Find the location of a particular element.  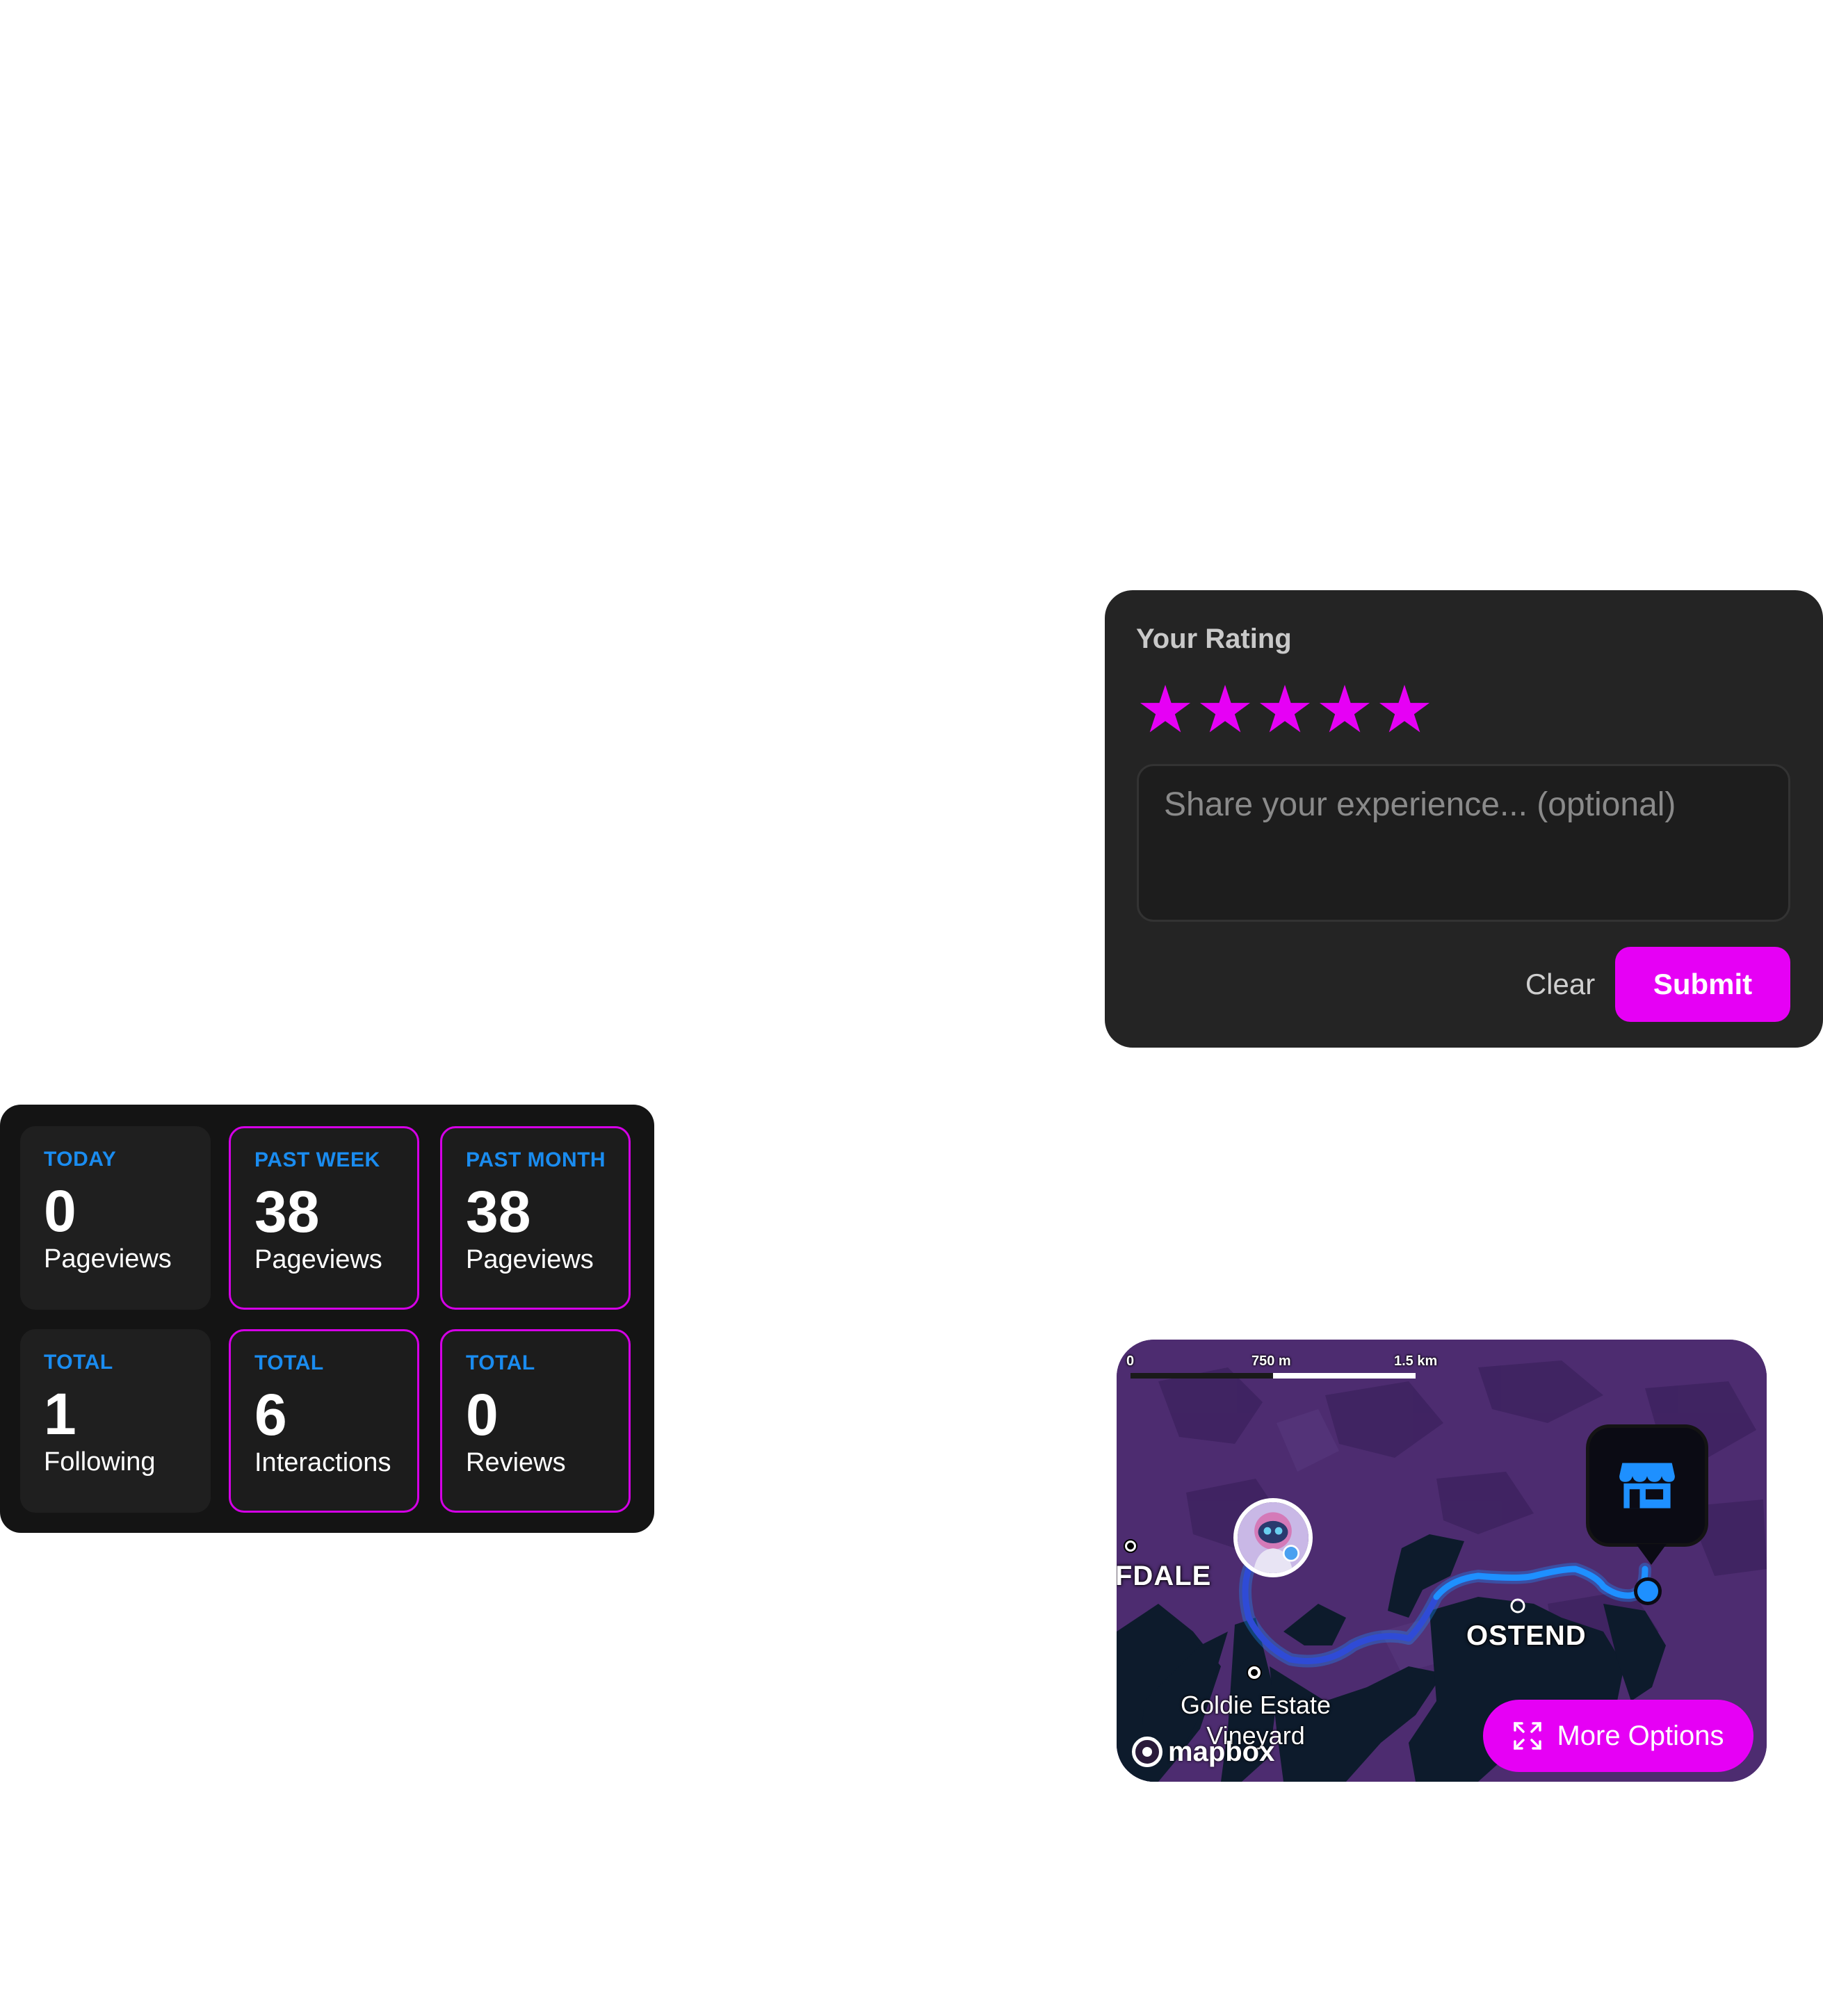

stat-label: PAST MONTH is located at coordinates (536, 1159).